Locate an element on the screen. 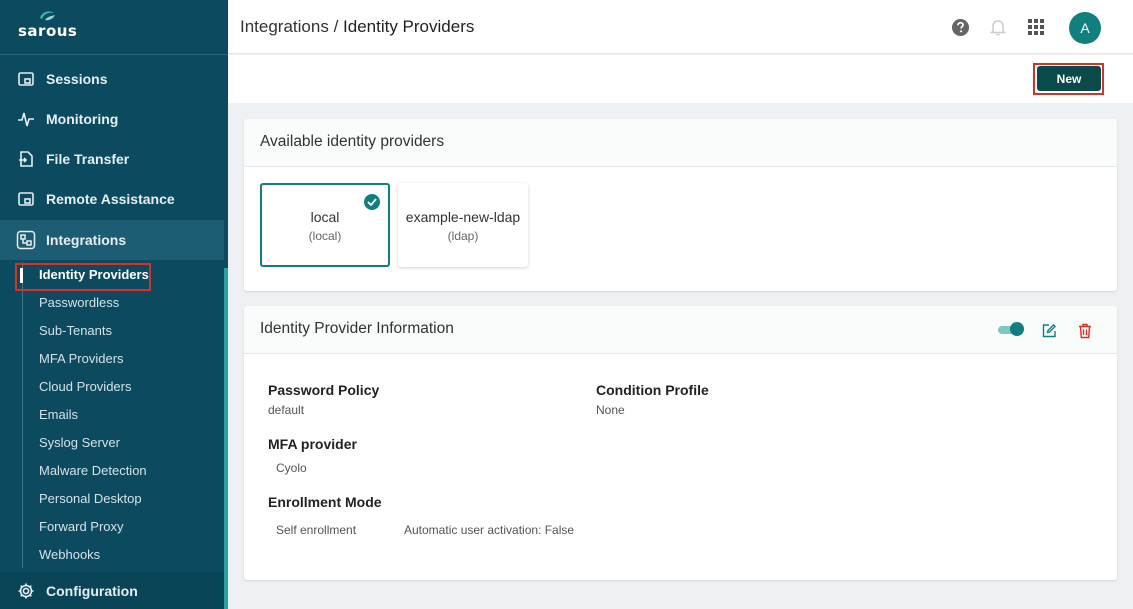  sessions-icon is located at coordinates (26, 79).